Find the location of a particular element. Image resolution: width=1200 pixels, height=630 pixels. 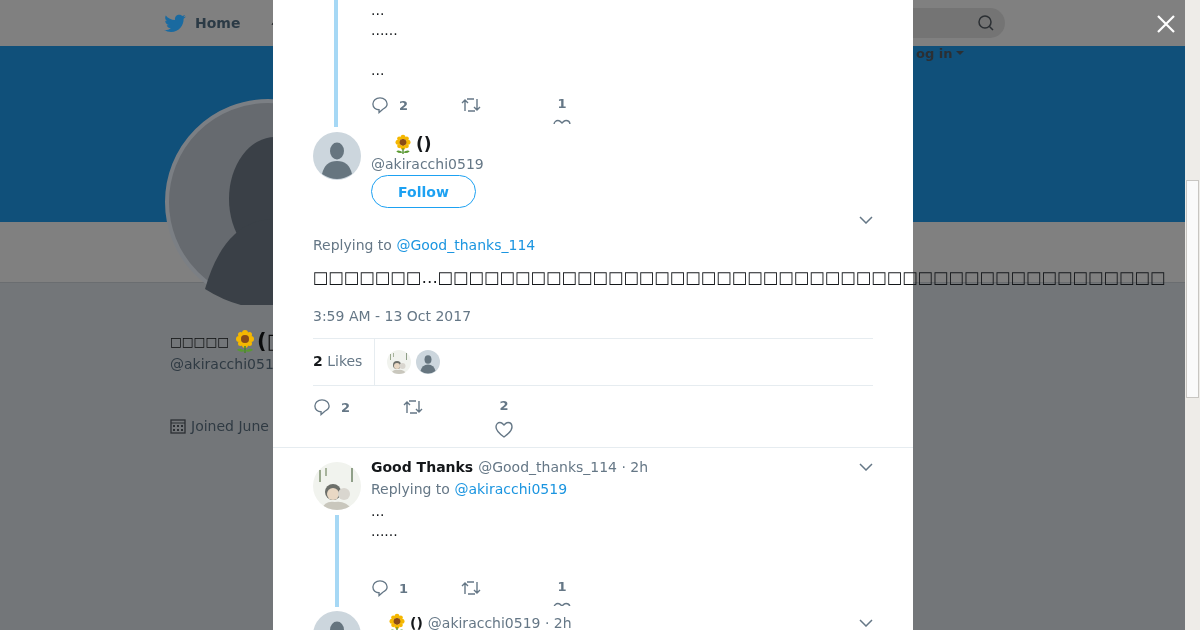

replying-to-text: Replying to @Good_thanks_114 is located at coordinates (425, 245).